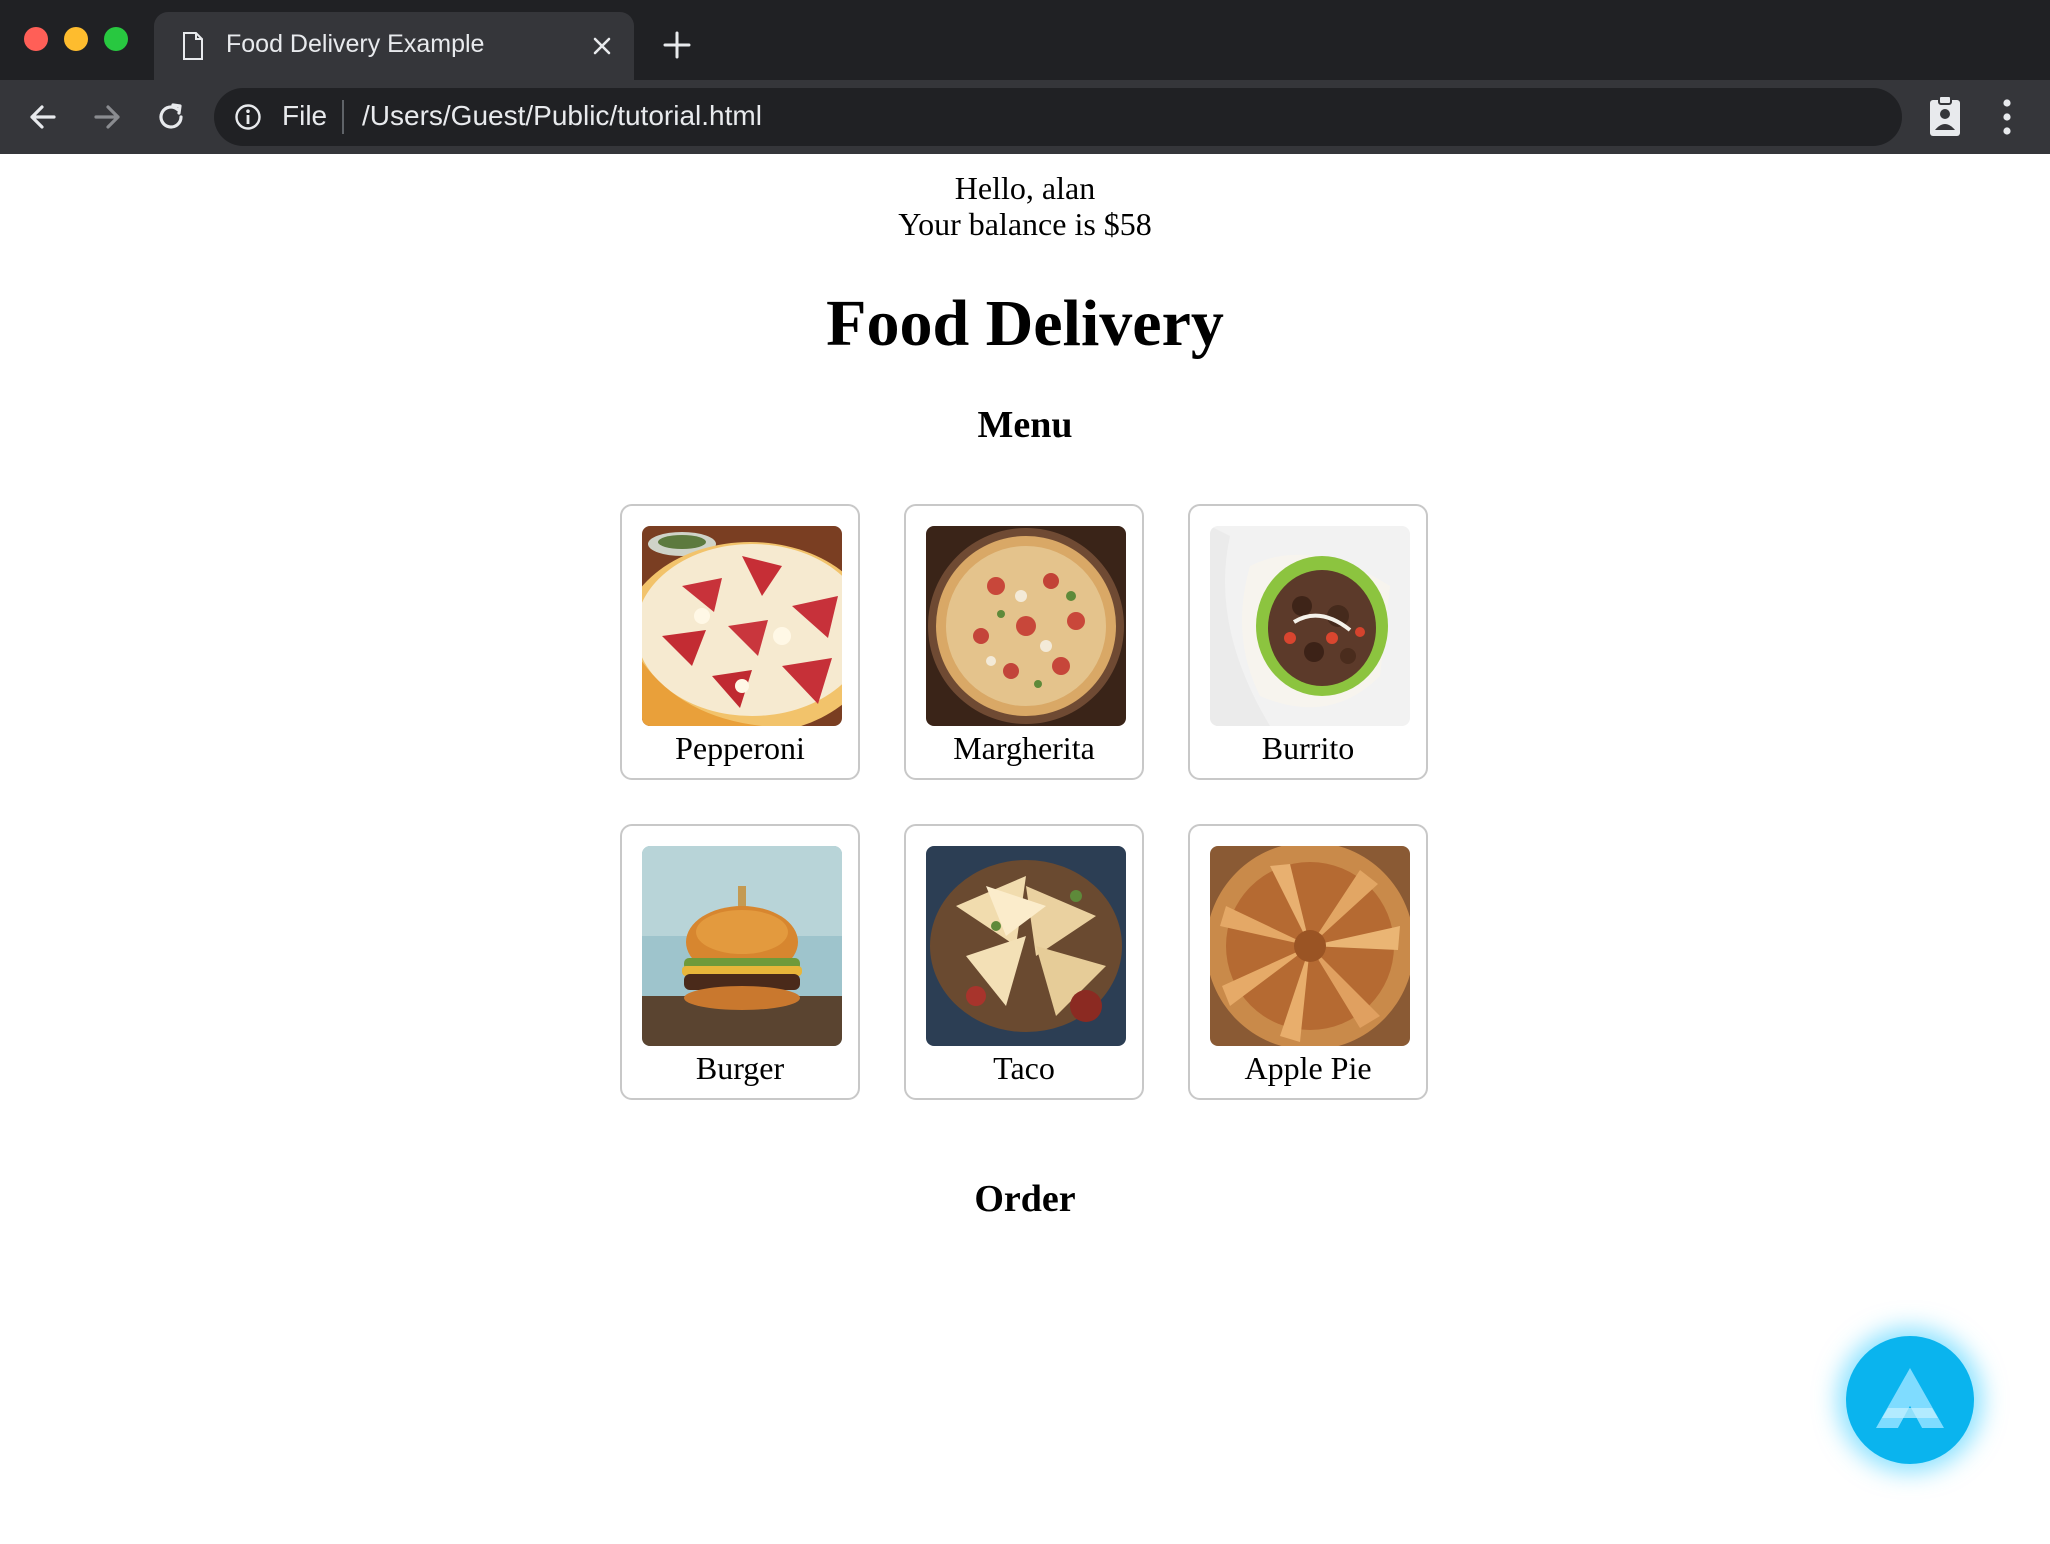 Image resolution: width=2050 pixels, height=1544 pixels. I want to click on assistant-fab-button, so click(1910, 1400).